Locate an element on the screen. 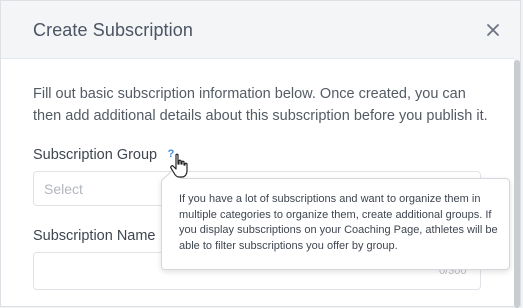 The image size is (523, 308). scrollbar-thumb is located at coordinates (517, 184).